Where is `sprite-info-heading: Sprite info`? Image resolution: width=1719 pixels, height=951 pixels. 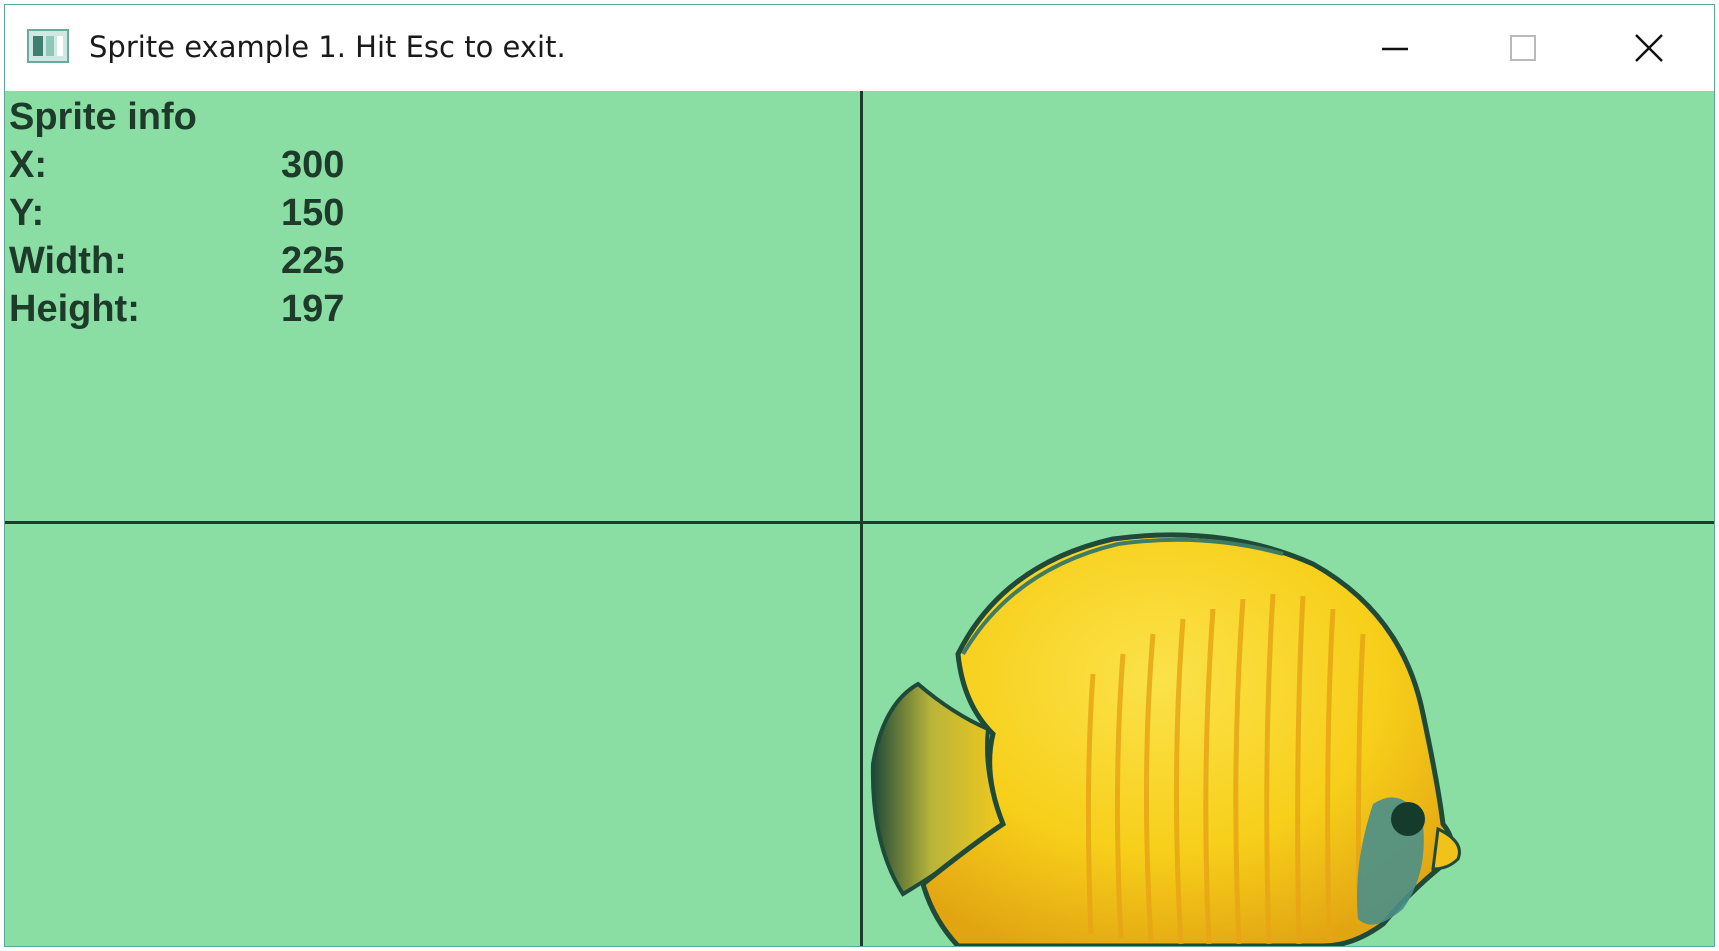
sprite-info-heading: Sprite info is located at coordinates (103, 117).